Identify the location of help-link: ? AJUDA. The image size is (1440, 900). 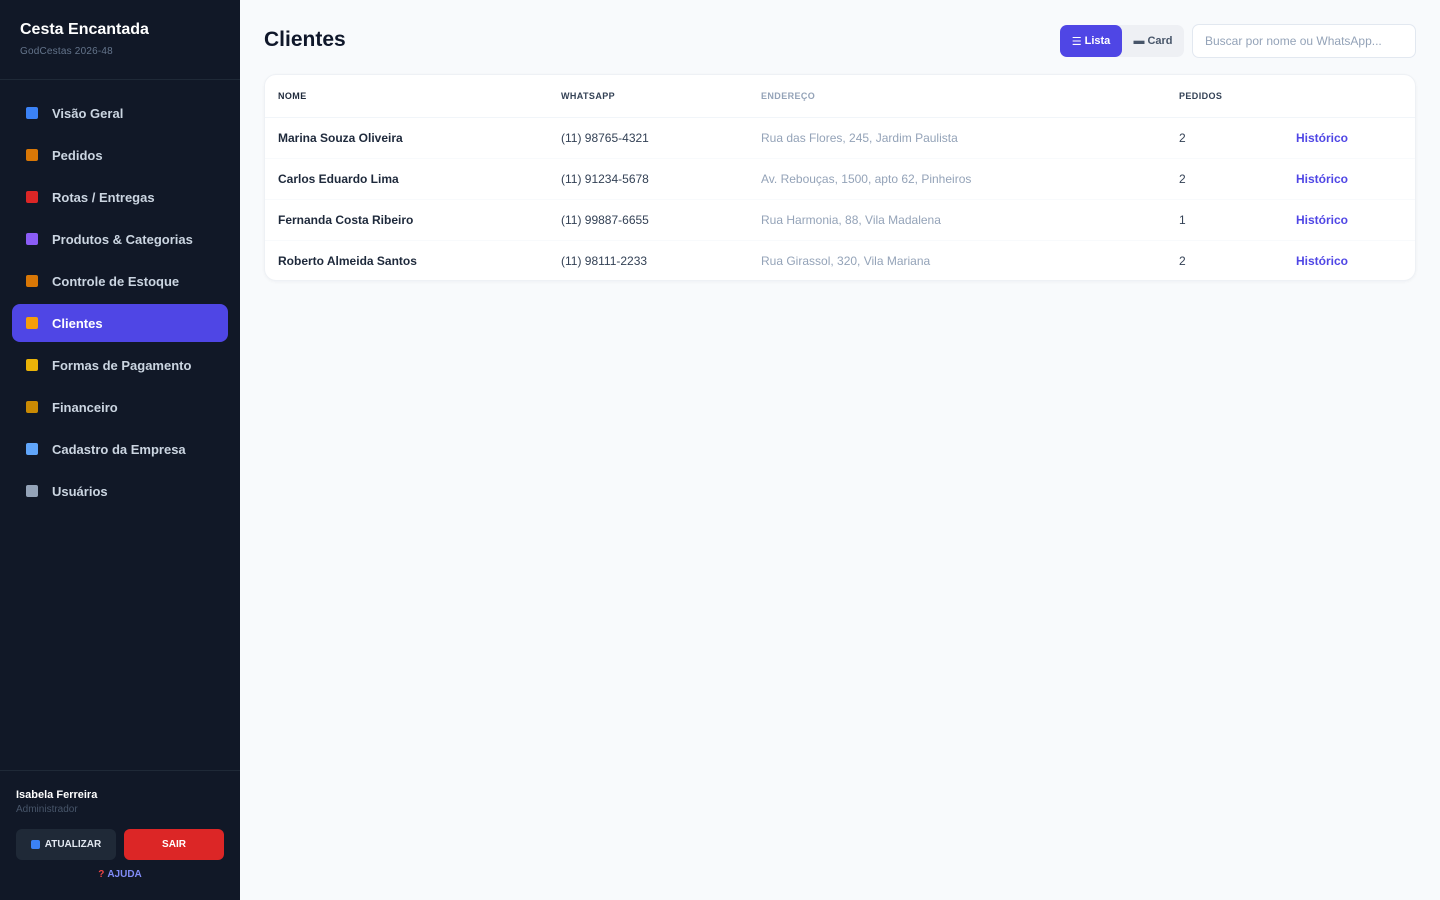
(120, 874).